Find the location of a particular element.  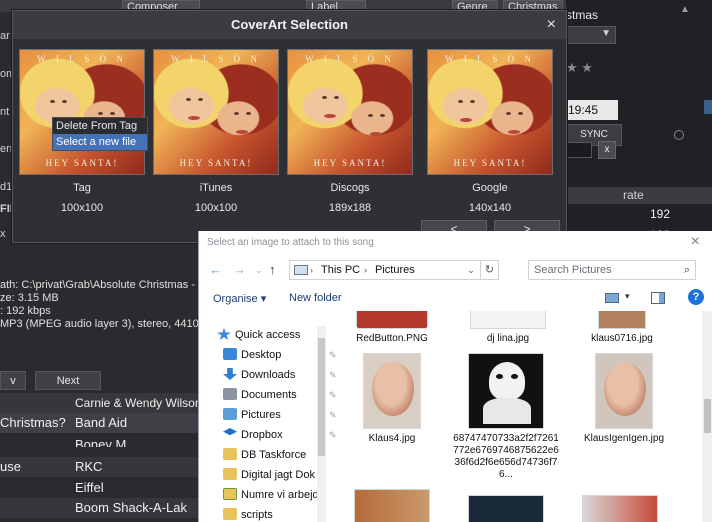

sidebar-item-documents: Documents ✎ is located at coordinates (280, 395).